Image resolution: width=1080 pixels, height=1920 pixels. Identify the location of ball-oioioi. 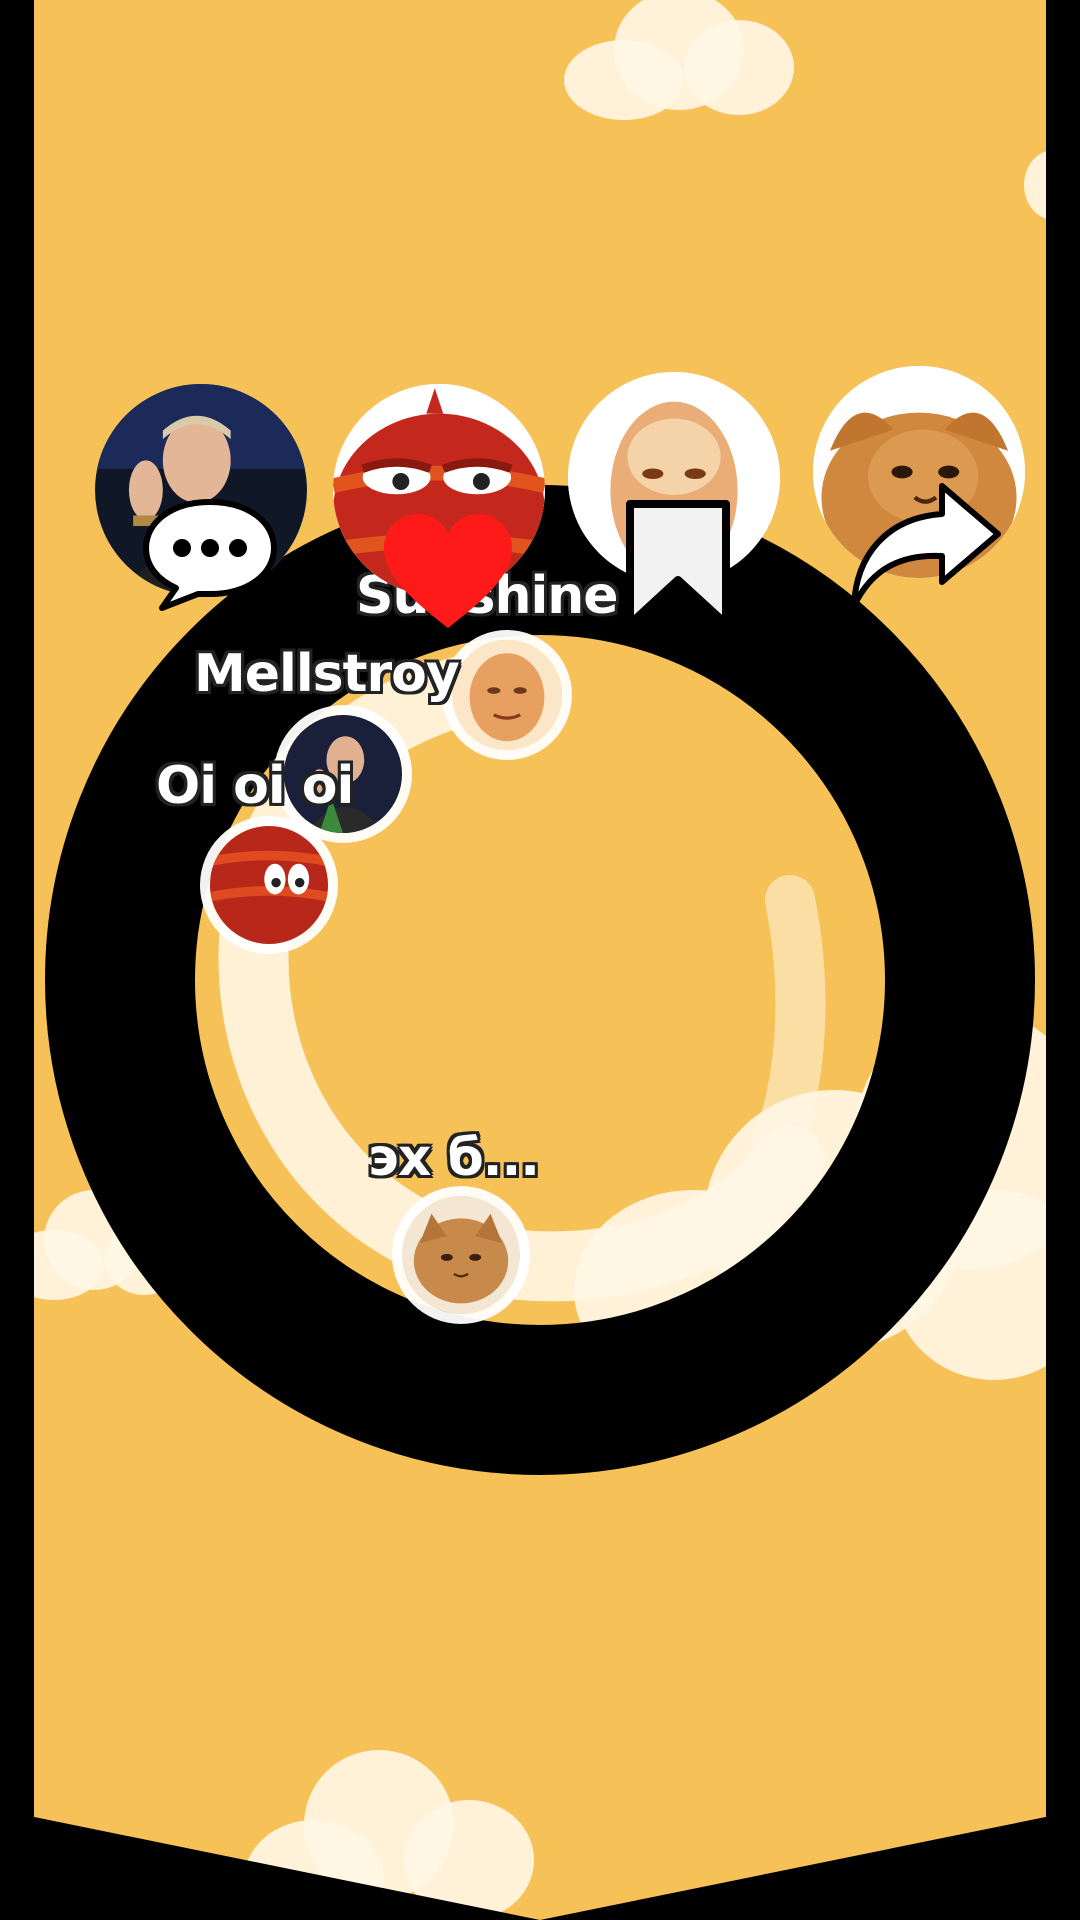
(269, 885).